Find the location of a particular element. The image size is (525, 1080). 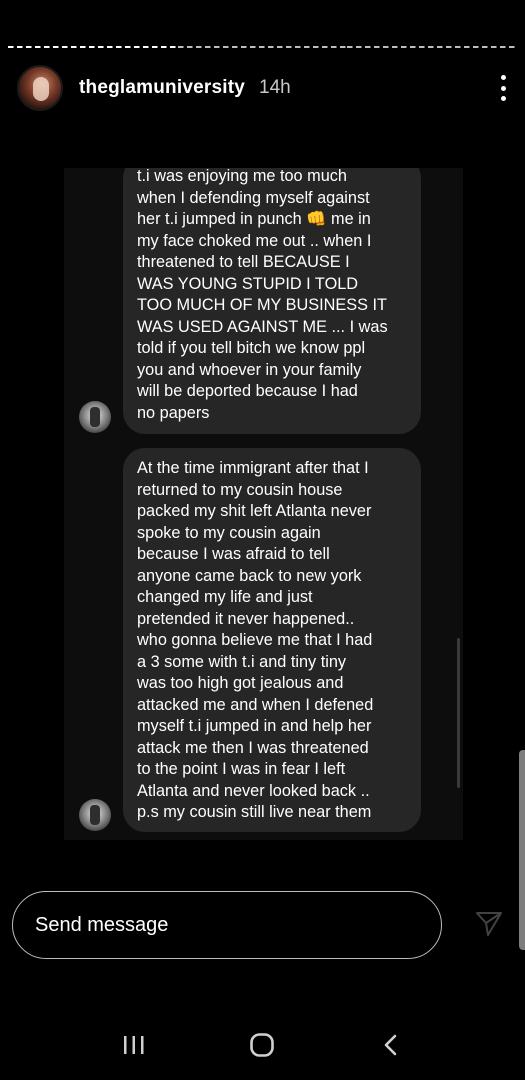

story-progress-bar is located at coordinates (263, 47).